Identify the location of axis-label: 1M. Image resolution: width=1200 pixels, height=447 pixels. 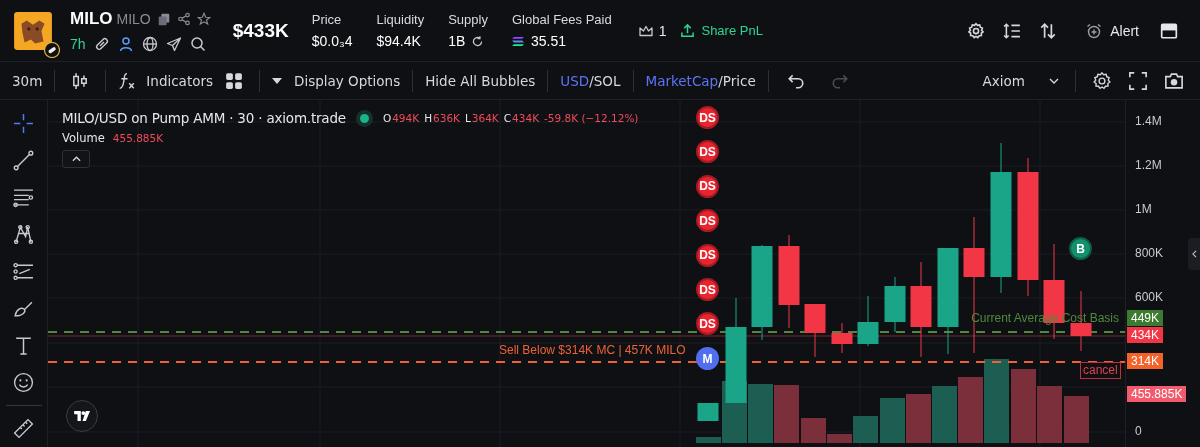
(1143, 209).